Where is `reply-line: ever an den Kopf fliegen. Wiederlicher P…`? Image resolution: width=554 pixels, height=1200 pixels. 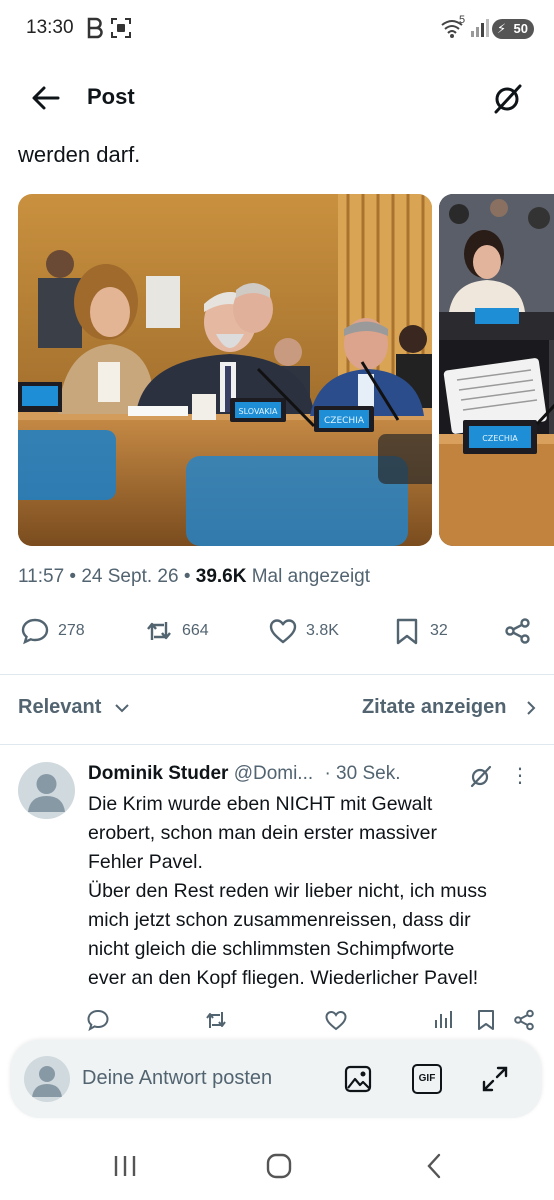
reply-line: ever an den Kopf fliegen. Wiederlicher P… is located at coordinates (283, 978).